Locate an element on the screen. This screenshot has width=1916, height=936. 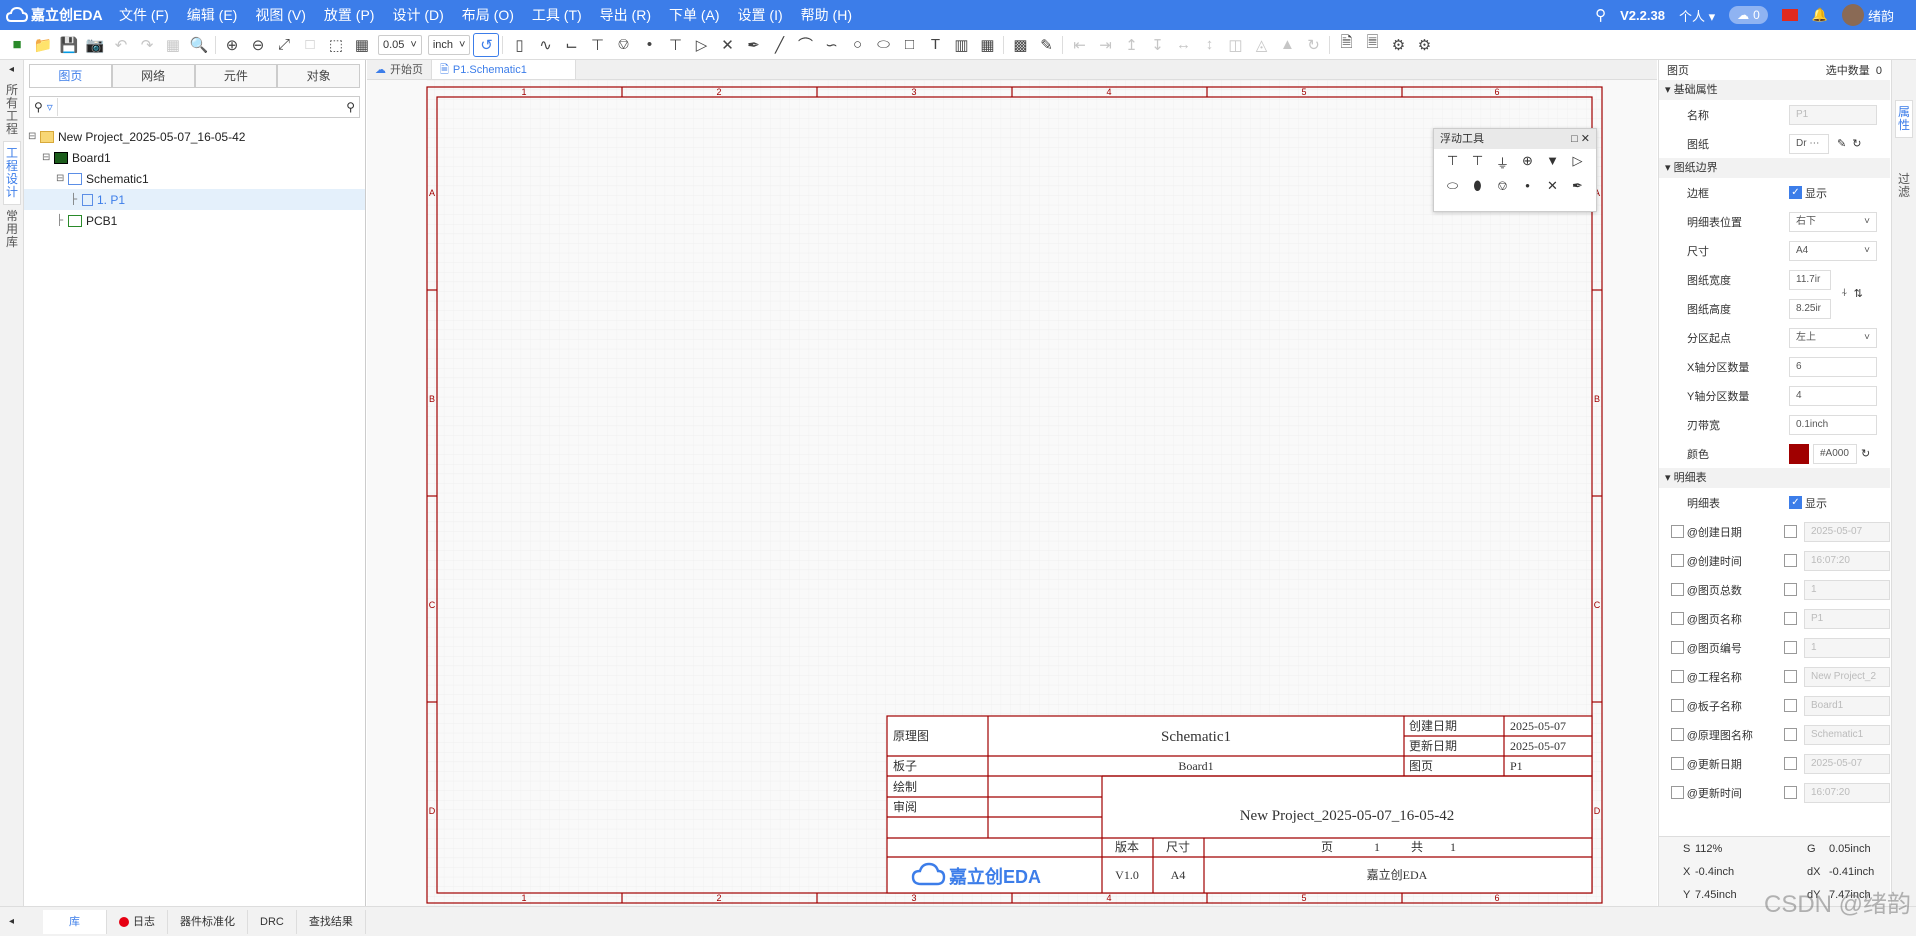
group-icon: ▦ is located at coordinates (173, 45).